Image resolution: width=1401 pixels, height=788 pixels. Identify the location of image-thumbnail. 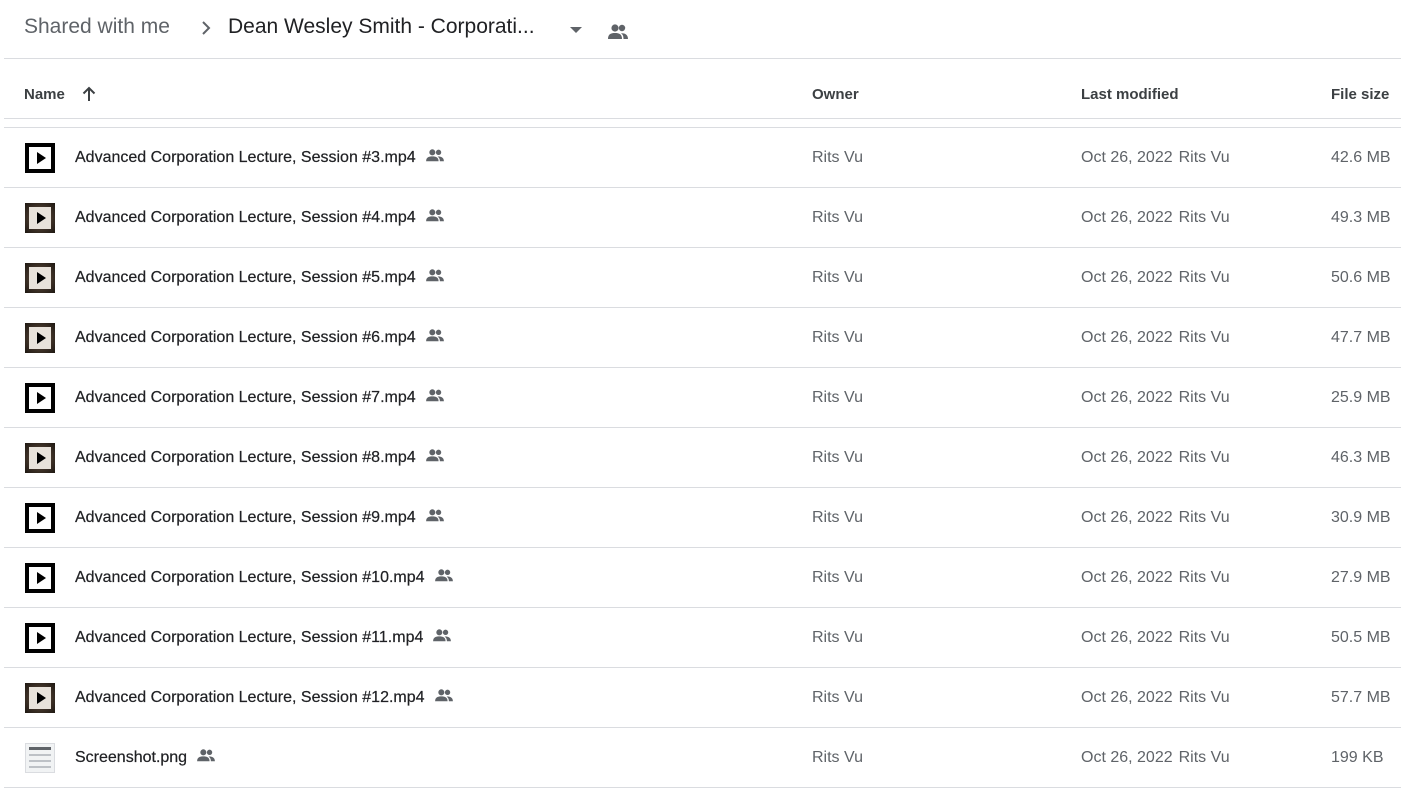
(40, 758).